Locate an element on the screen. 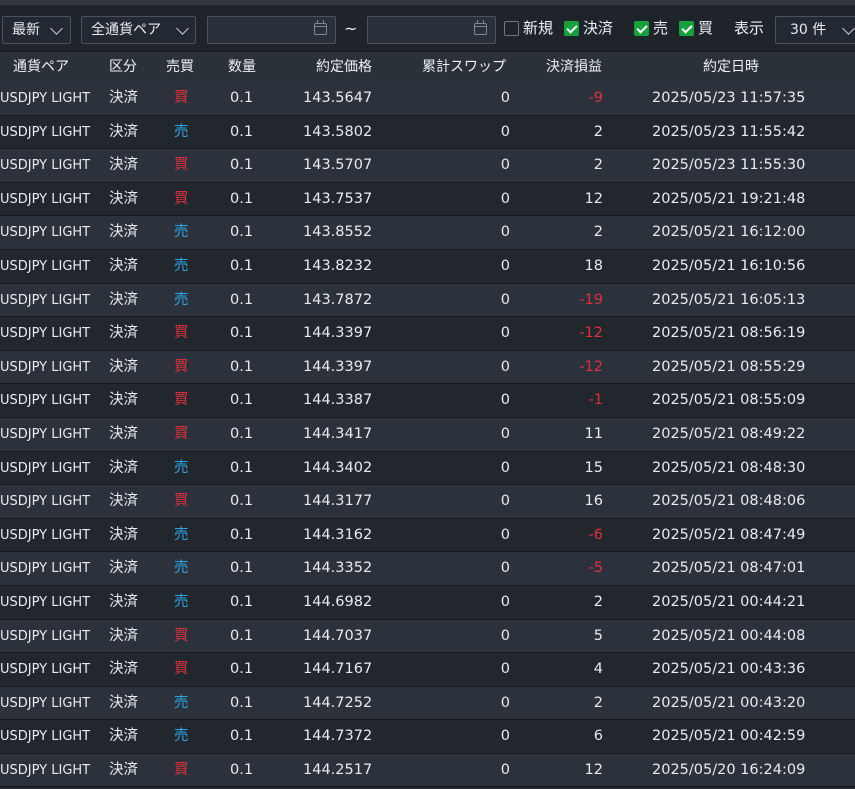 This screenshot has width=855, height=789. filter-settle-checkbox is located at coordinates (571, 28).